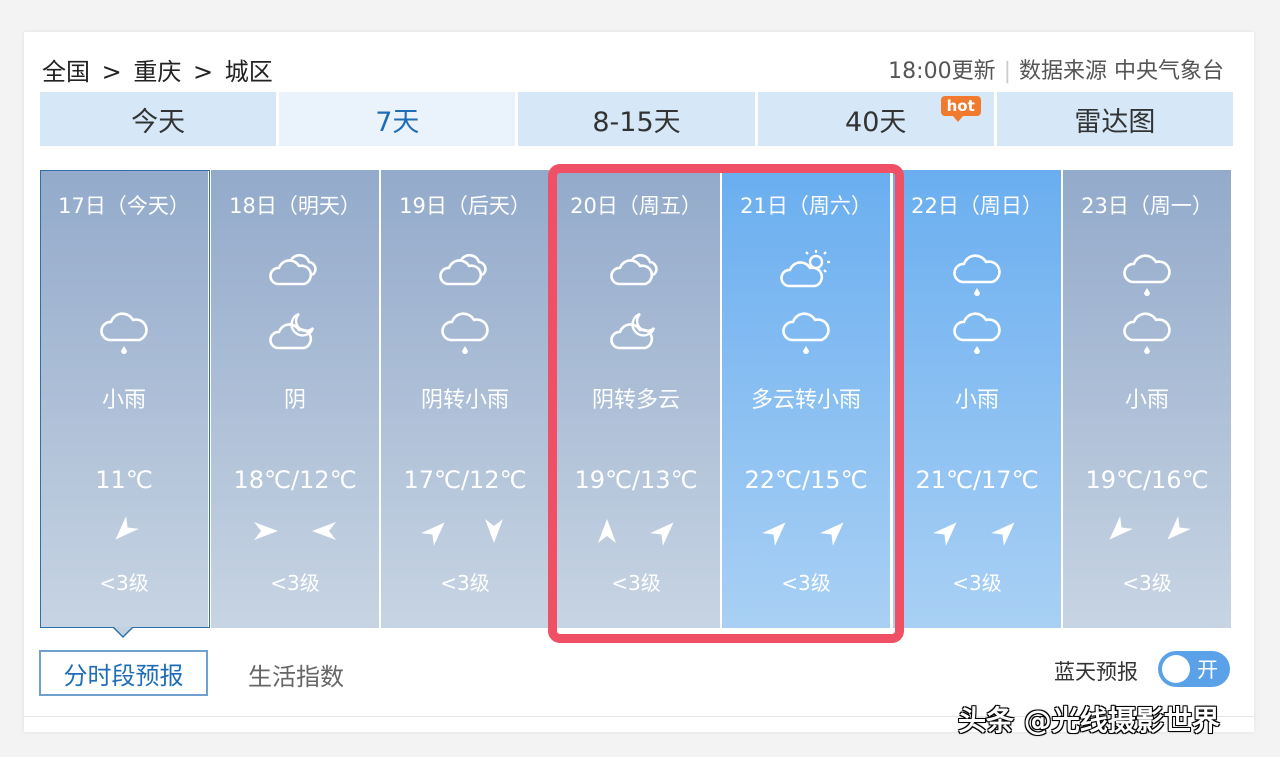  What do you see at coordinates (324, 533) in the screenshot?
I see `wind-arrow-w-icon` at bounding box center [324, 533].